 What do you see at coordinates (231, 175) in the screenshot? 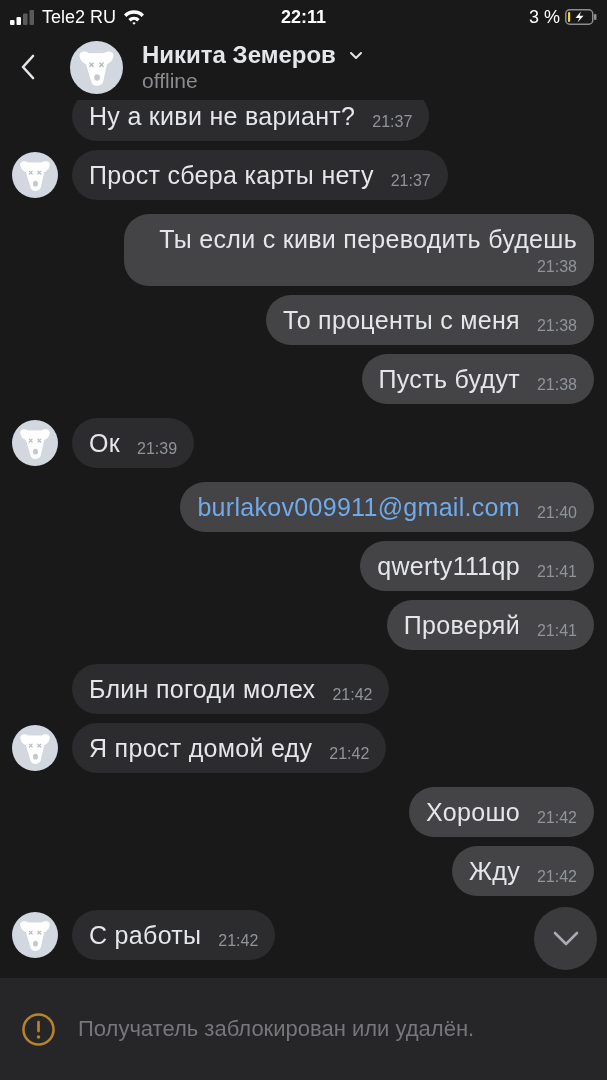
I see `message-text: Прост сбера карты нету` at bounding box center [231, 175].